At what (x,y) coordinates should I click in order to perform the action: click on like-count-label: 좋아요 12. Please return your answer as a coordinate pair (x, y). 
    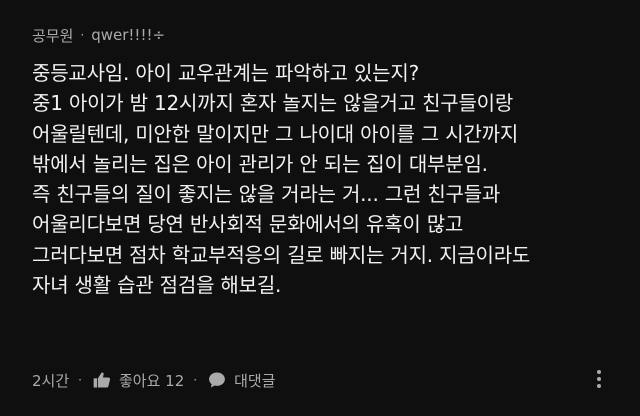
    Looking at the image, I should click on (151, 380).